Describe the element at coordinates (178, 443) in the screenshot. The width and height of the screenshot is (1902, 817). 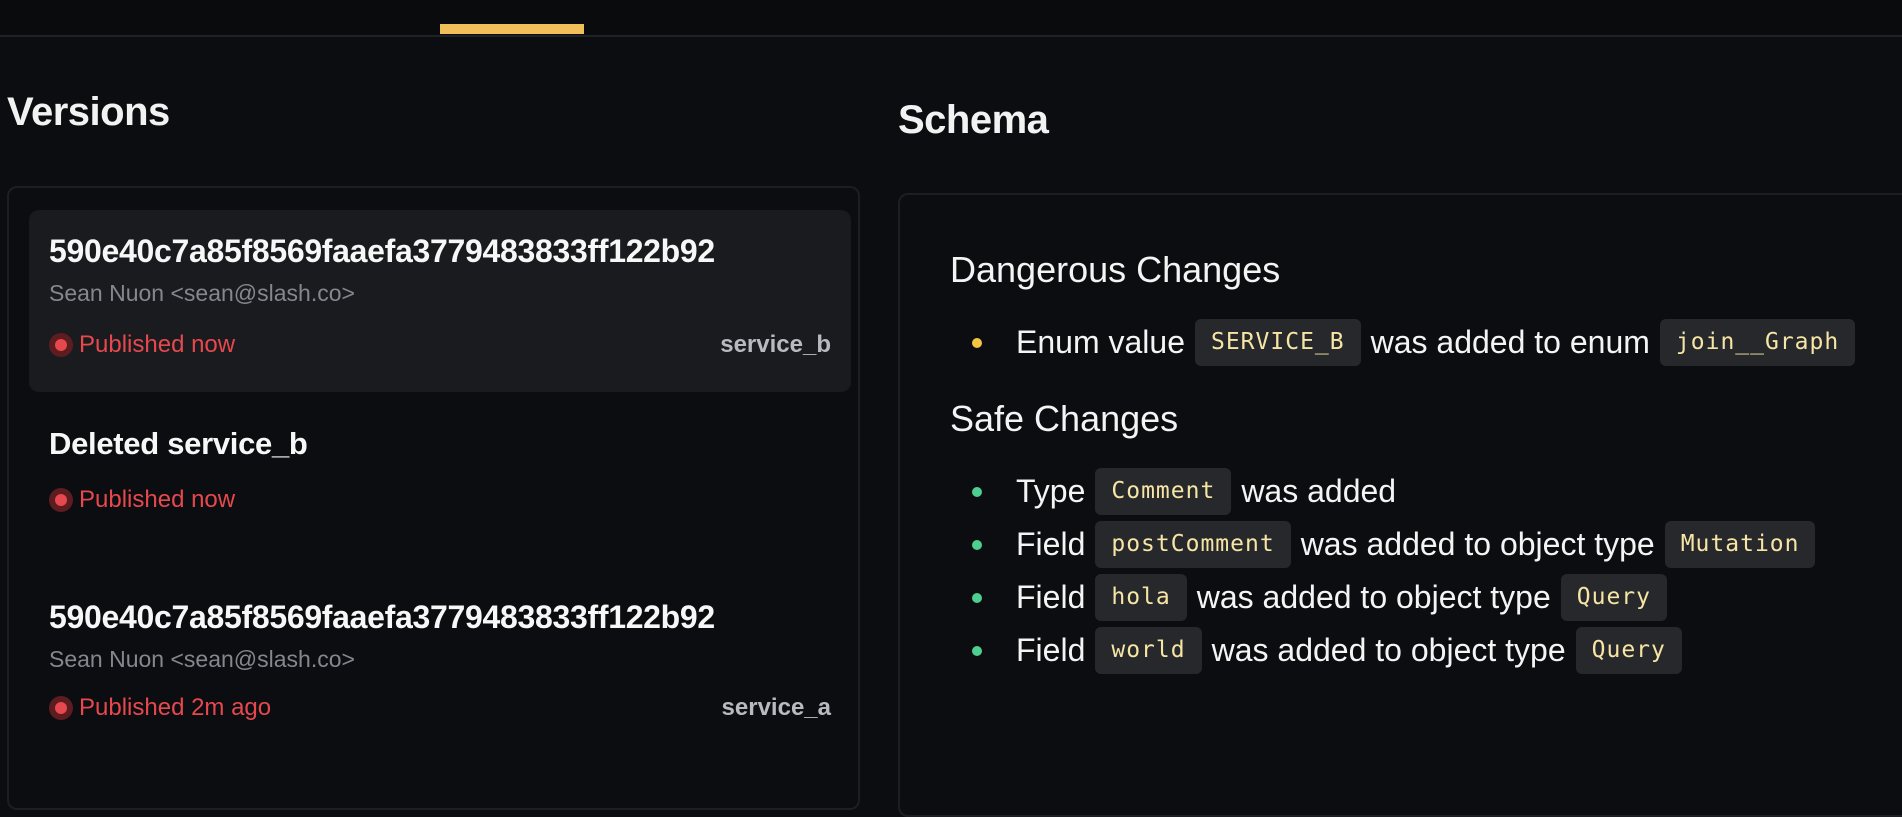
I see `version-hash: Deleted service_b` at that location.